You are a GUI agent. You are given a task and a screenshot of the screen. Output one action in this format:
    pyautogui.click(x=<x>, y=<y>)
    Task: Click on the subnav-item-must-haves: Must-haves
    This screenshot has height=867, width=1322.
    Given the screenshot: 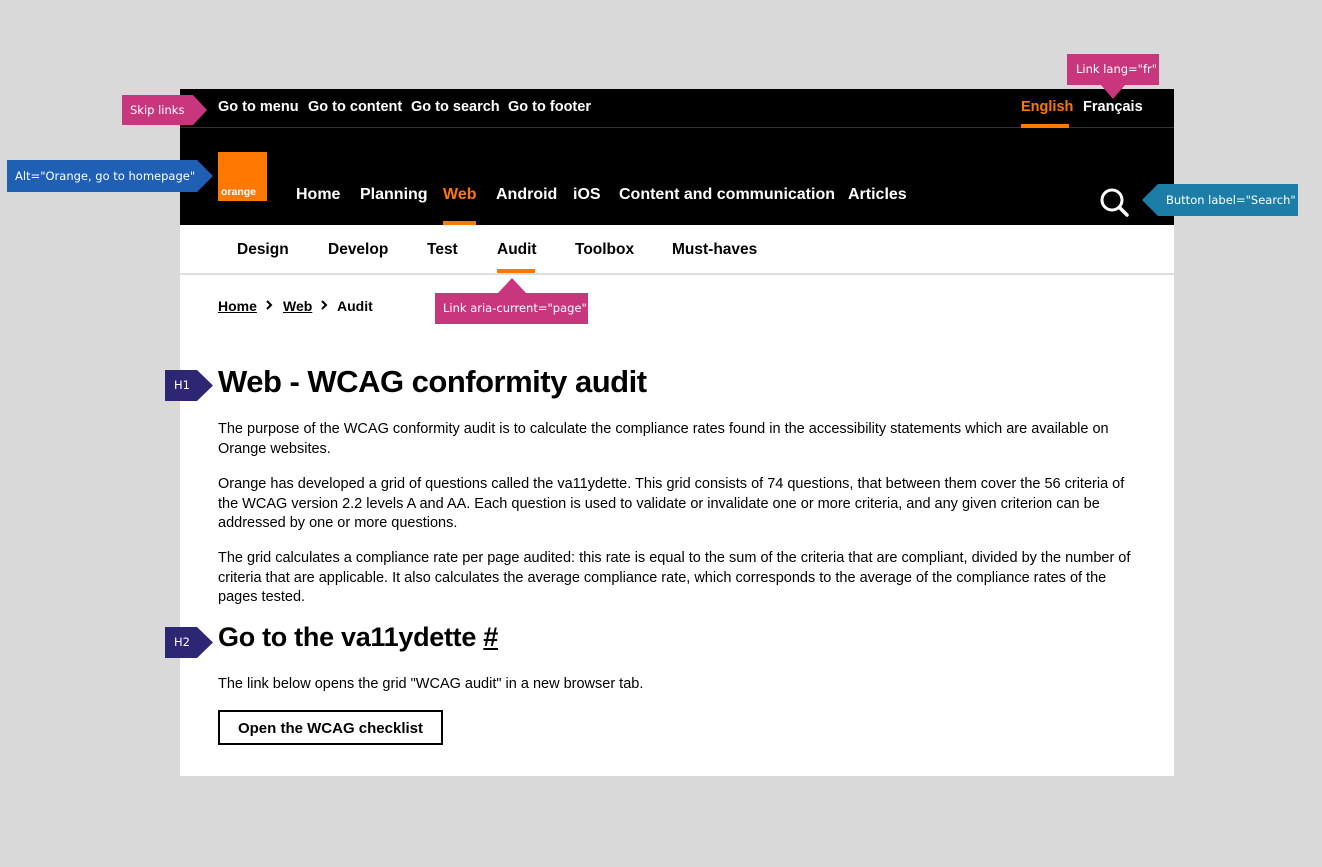 What is the action you would take?
    pyautogui.click(x=714, y=250)
    